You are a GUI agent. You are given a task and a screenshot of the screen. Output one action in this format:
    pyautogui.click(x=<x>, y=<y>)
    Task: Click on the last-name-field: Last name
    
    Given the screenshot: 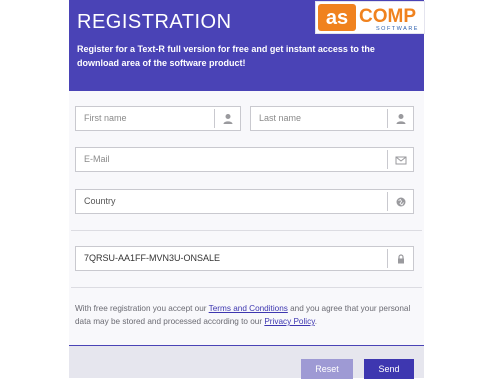 What is the action you would take?
    pyautogui.click(x=332, y=118)
    